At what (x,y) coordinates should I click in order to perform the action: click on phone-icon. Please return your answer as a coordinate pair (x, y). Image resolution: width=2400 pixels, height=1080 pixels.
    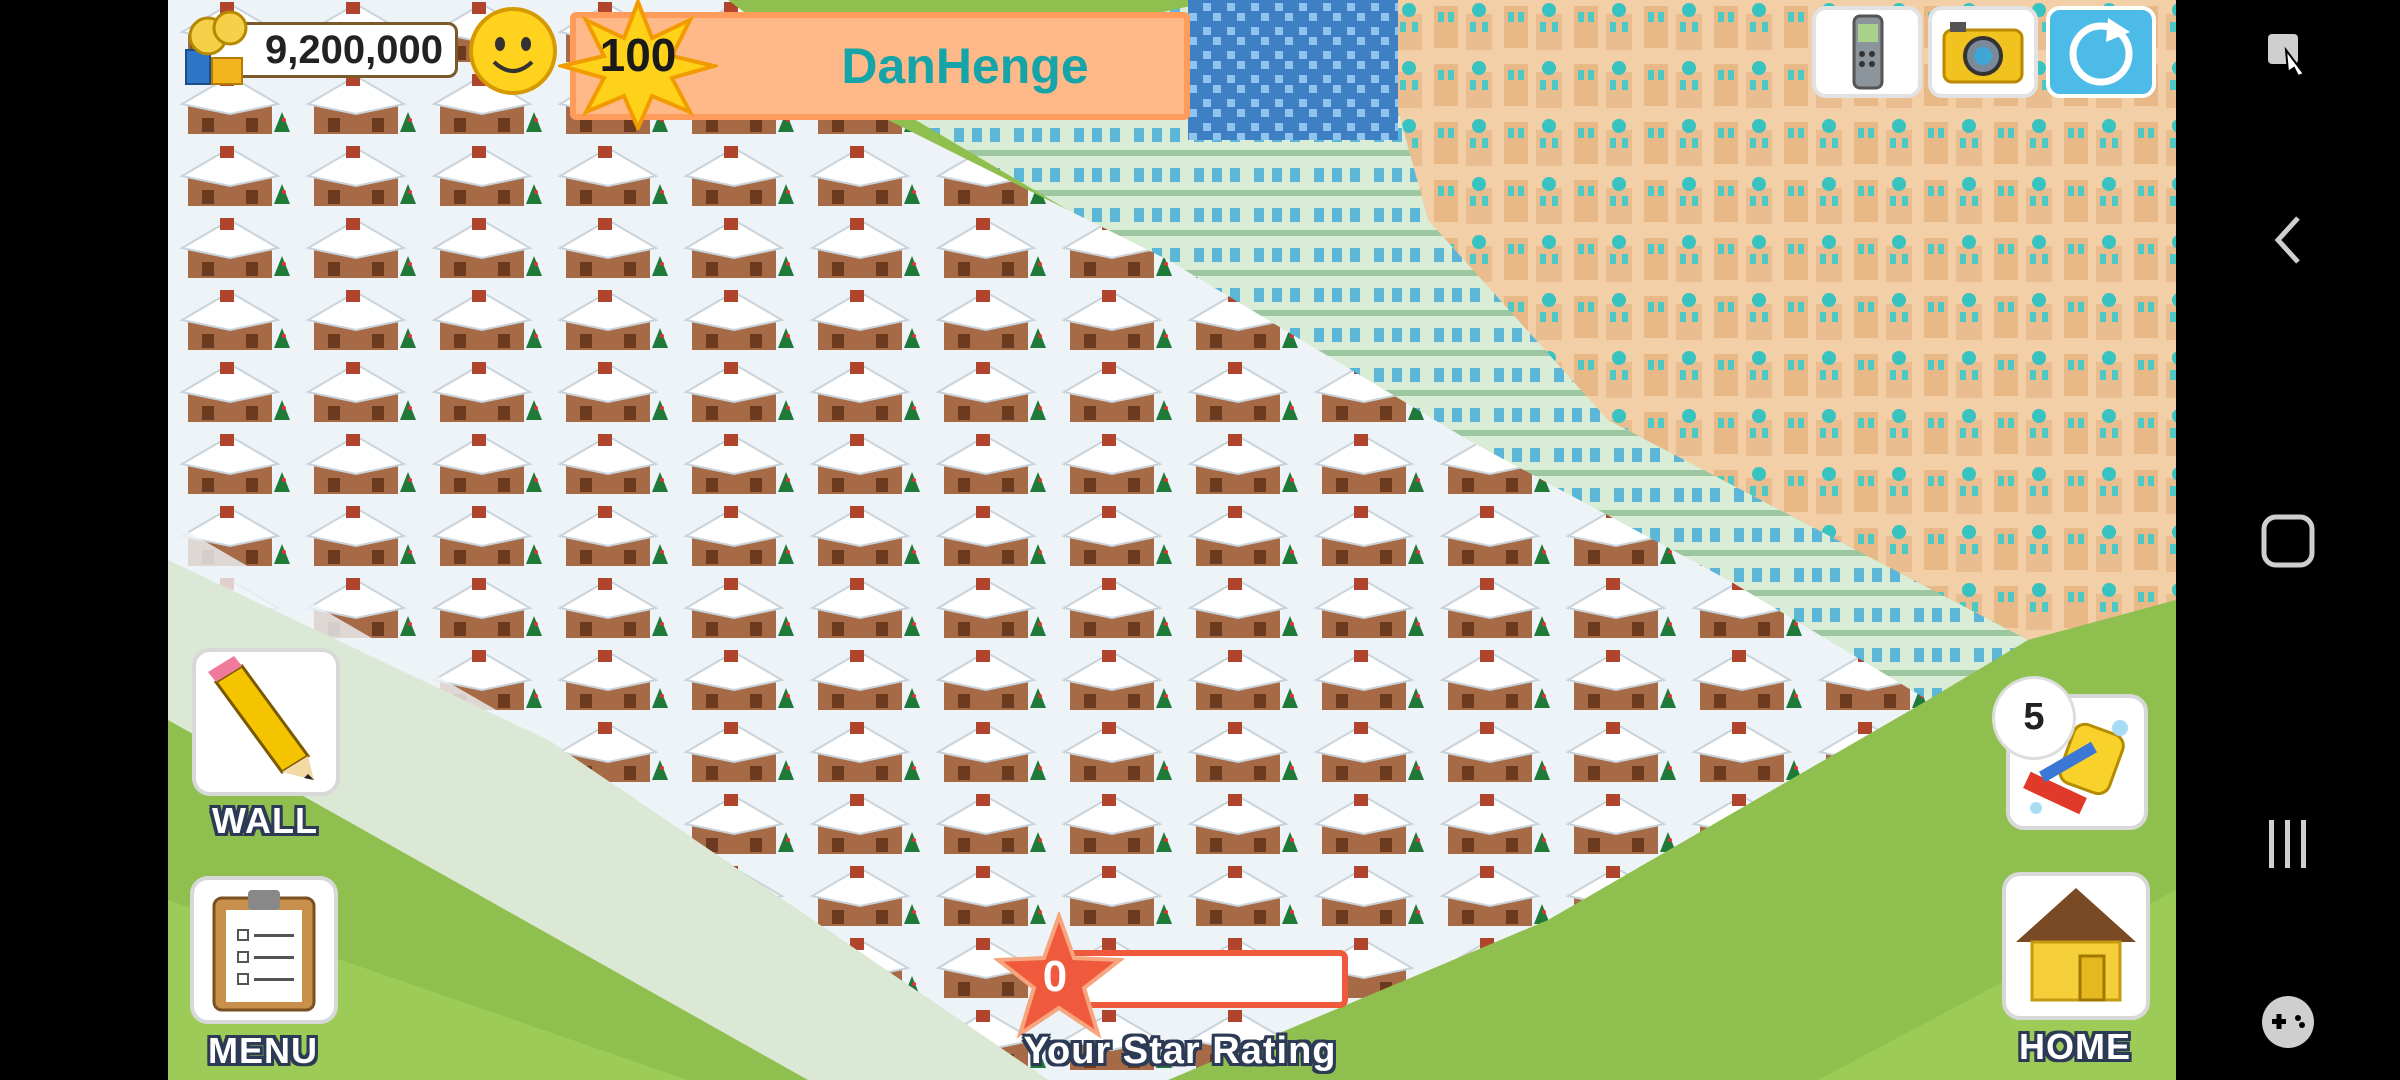
    Looking at the image, I should click on (1868, 52).